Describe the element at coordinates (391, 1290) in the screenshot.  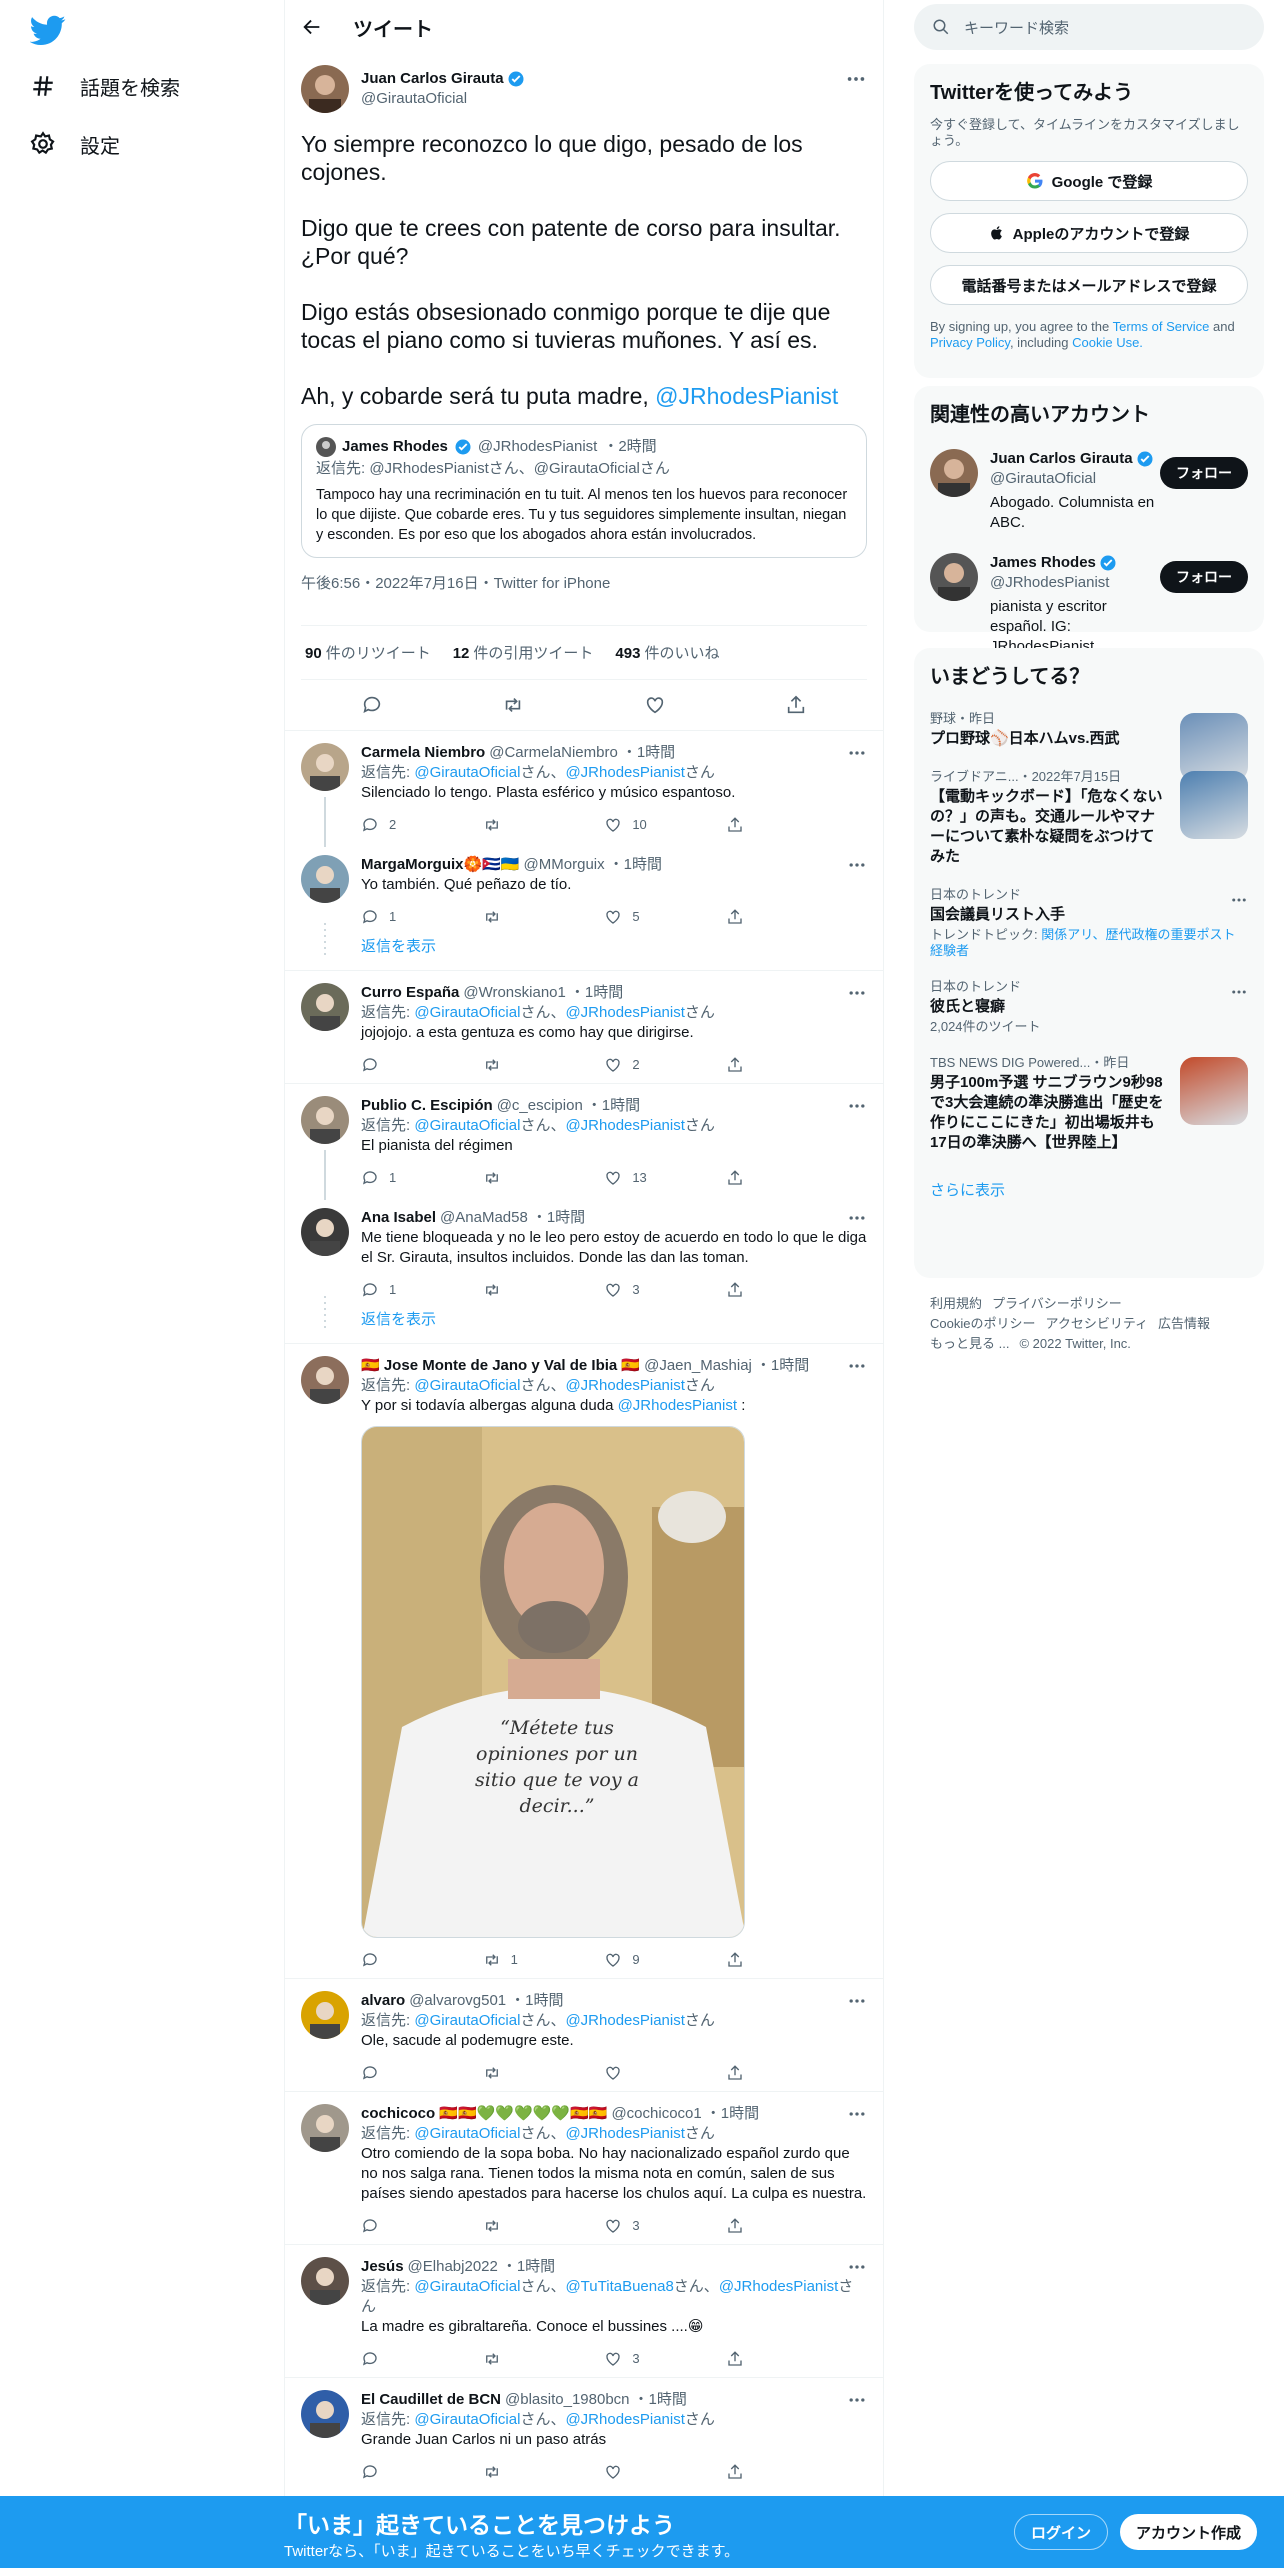
I see `reply-action: 1` at that location.